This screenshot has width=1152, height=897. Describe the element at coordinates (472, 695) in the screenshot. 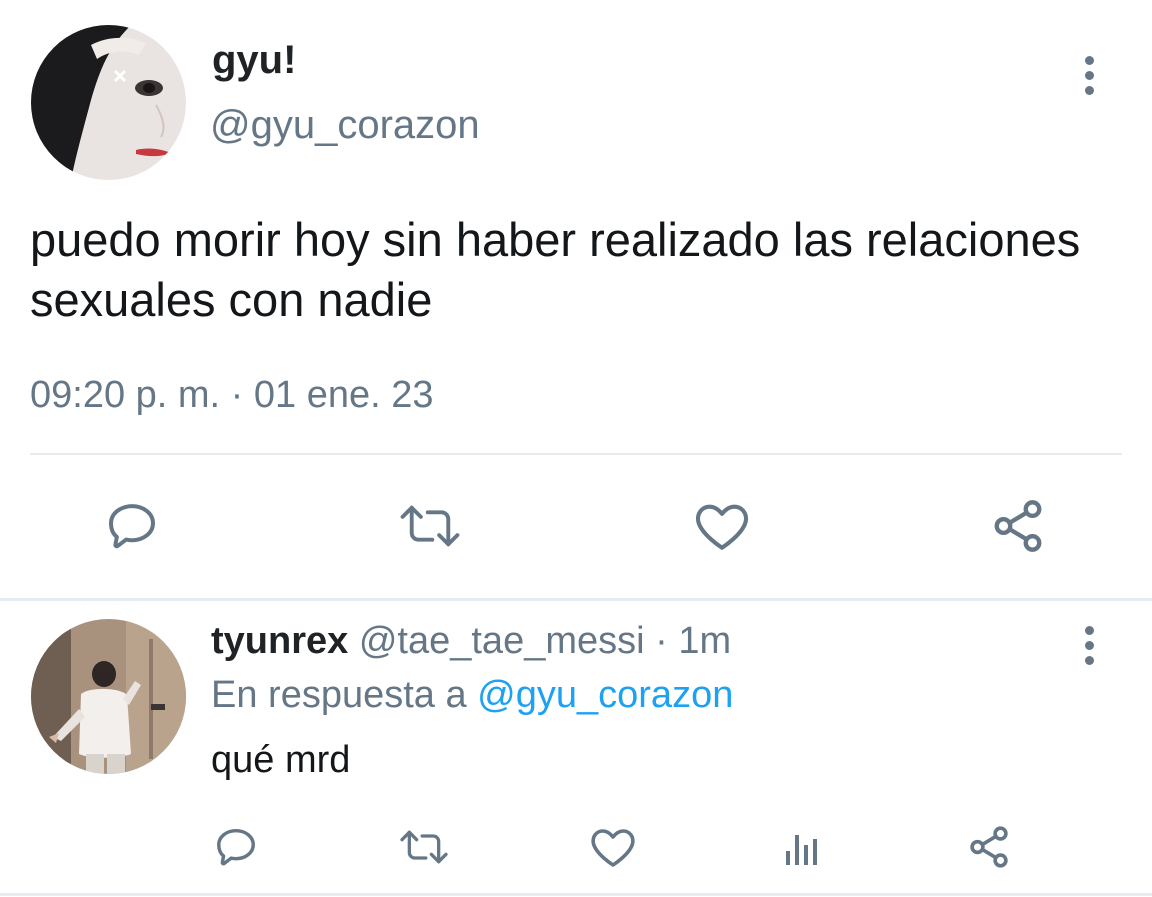

I see `reply-context: En respuesta a @gyu_corazon` at that location.